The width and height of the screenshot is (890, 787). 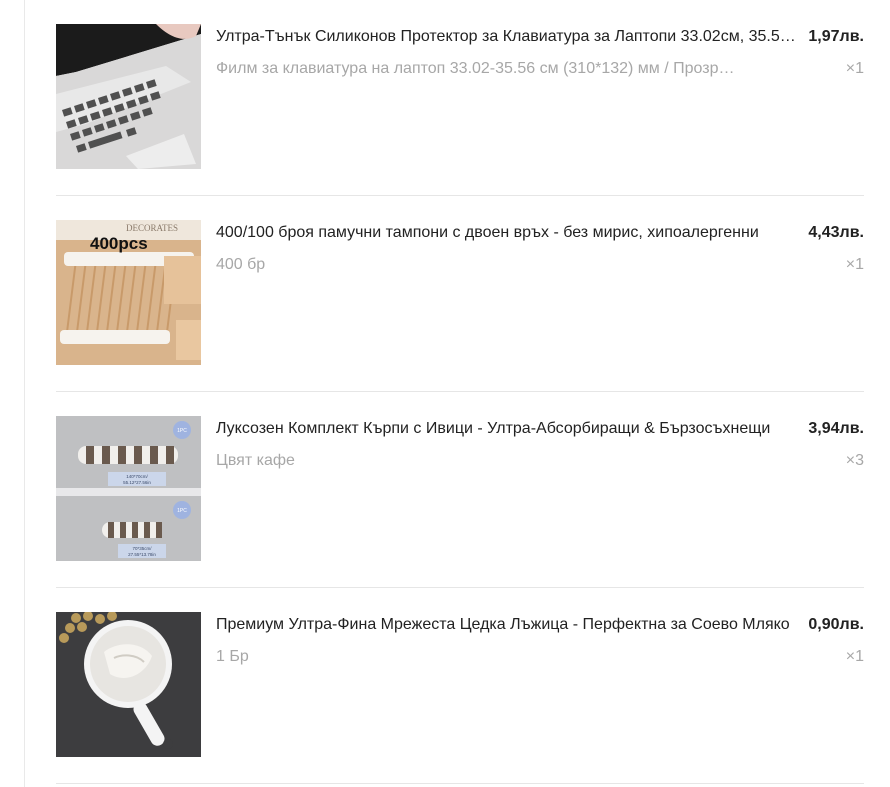 I want to click on mesh-strainer-icon, so click(x=128, y=684).